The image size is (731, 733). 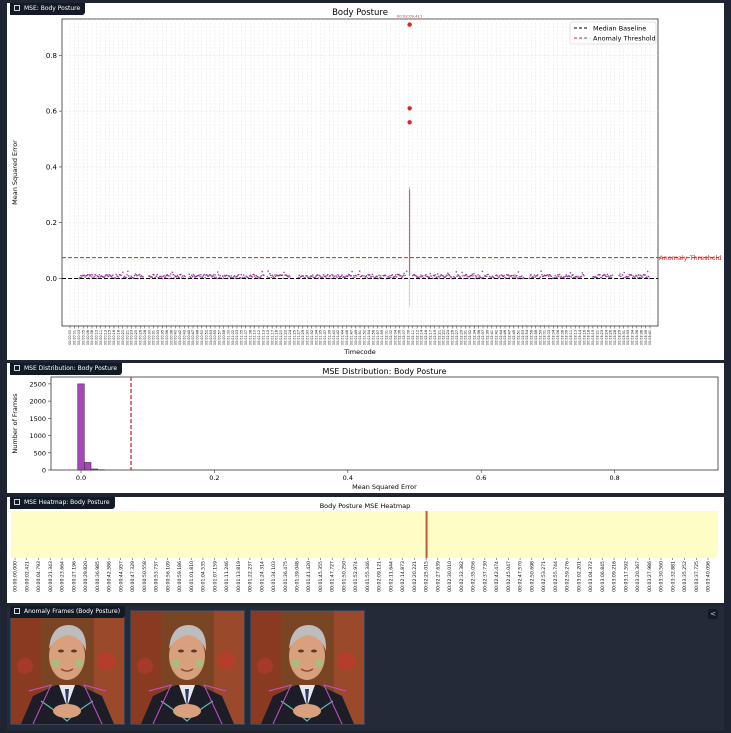 What do you see at coordinates (584, 337) in the screenshot?
I see `x-tick-label: 00:03:16` at bounding box center [584, 337].